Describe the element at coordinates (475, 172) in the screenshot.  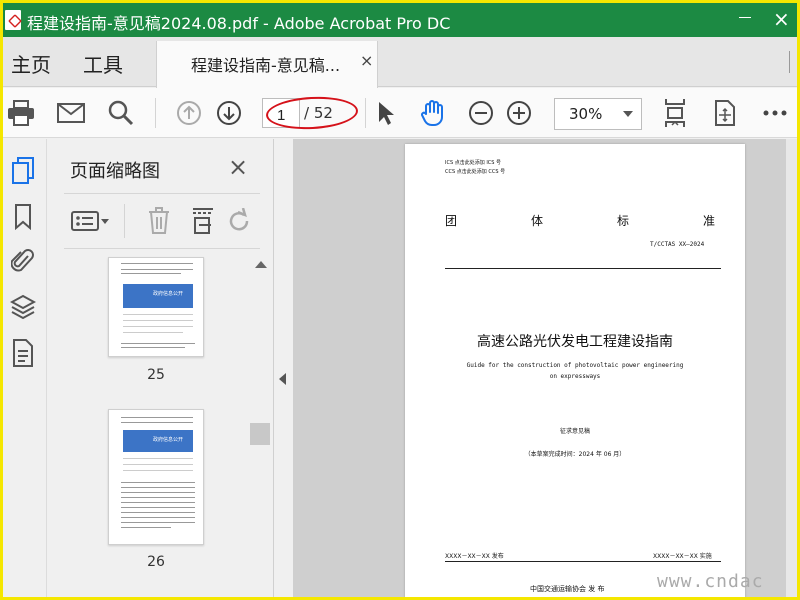
I see `ccs-line: CCS 点击此处添加 CCS 号` at that location.